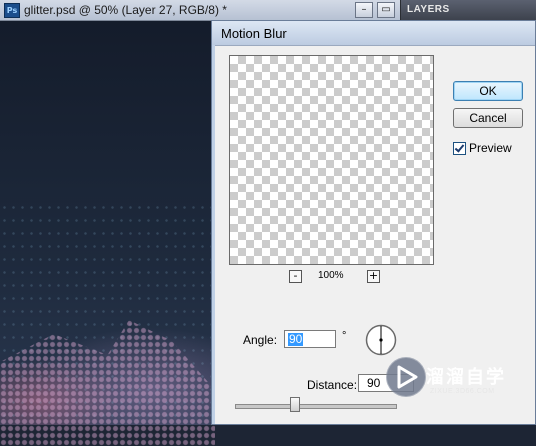 The height and width of the screenshot is (446, 536). Describe the element at coordinates (428, 9) in the screenshot. I see `layers-tab-label: LAYERS` at that location.